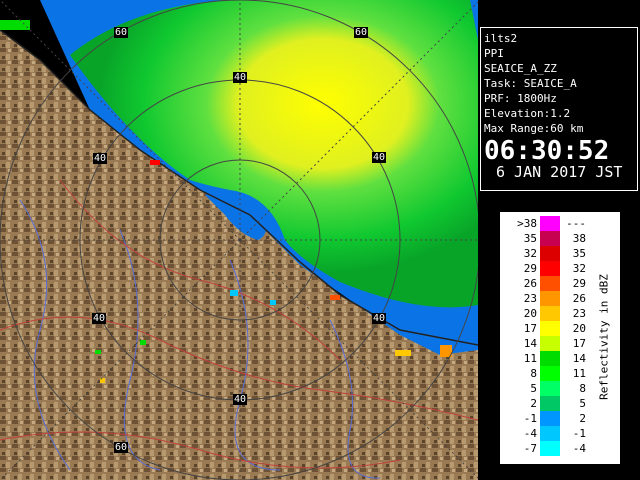 The width and height of the screenshot is (640, 480). Describe the element at coordinates (494, 53) in the screenshot. I see `scan-type: PPI` at that location.